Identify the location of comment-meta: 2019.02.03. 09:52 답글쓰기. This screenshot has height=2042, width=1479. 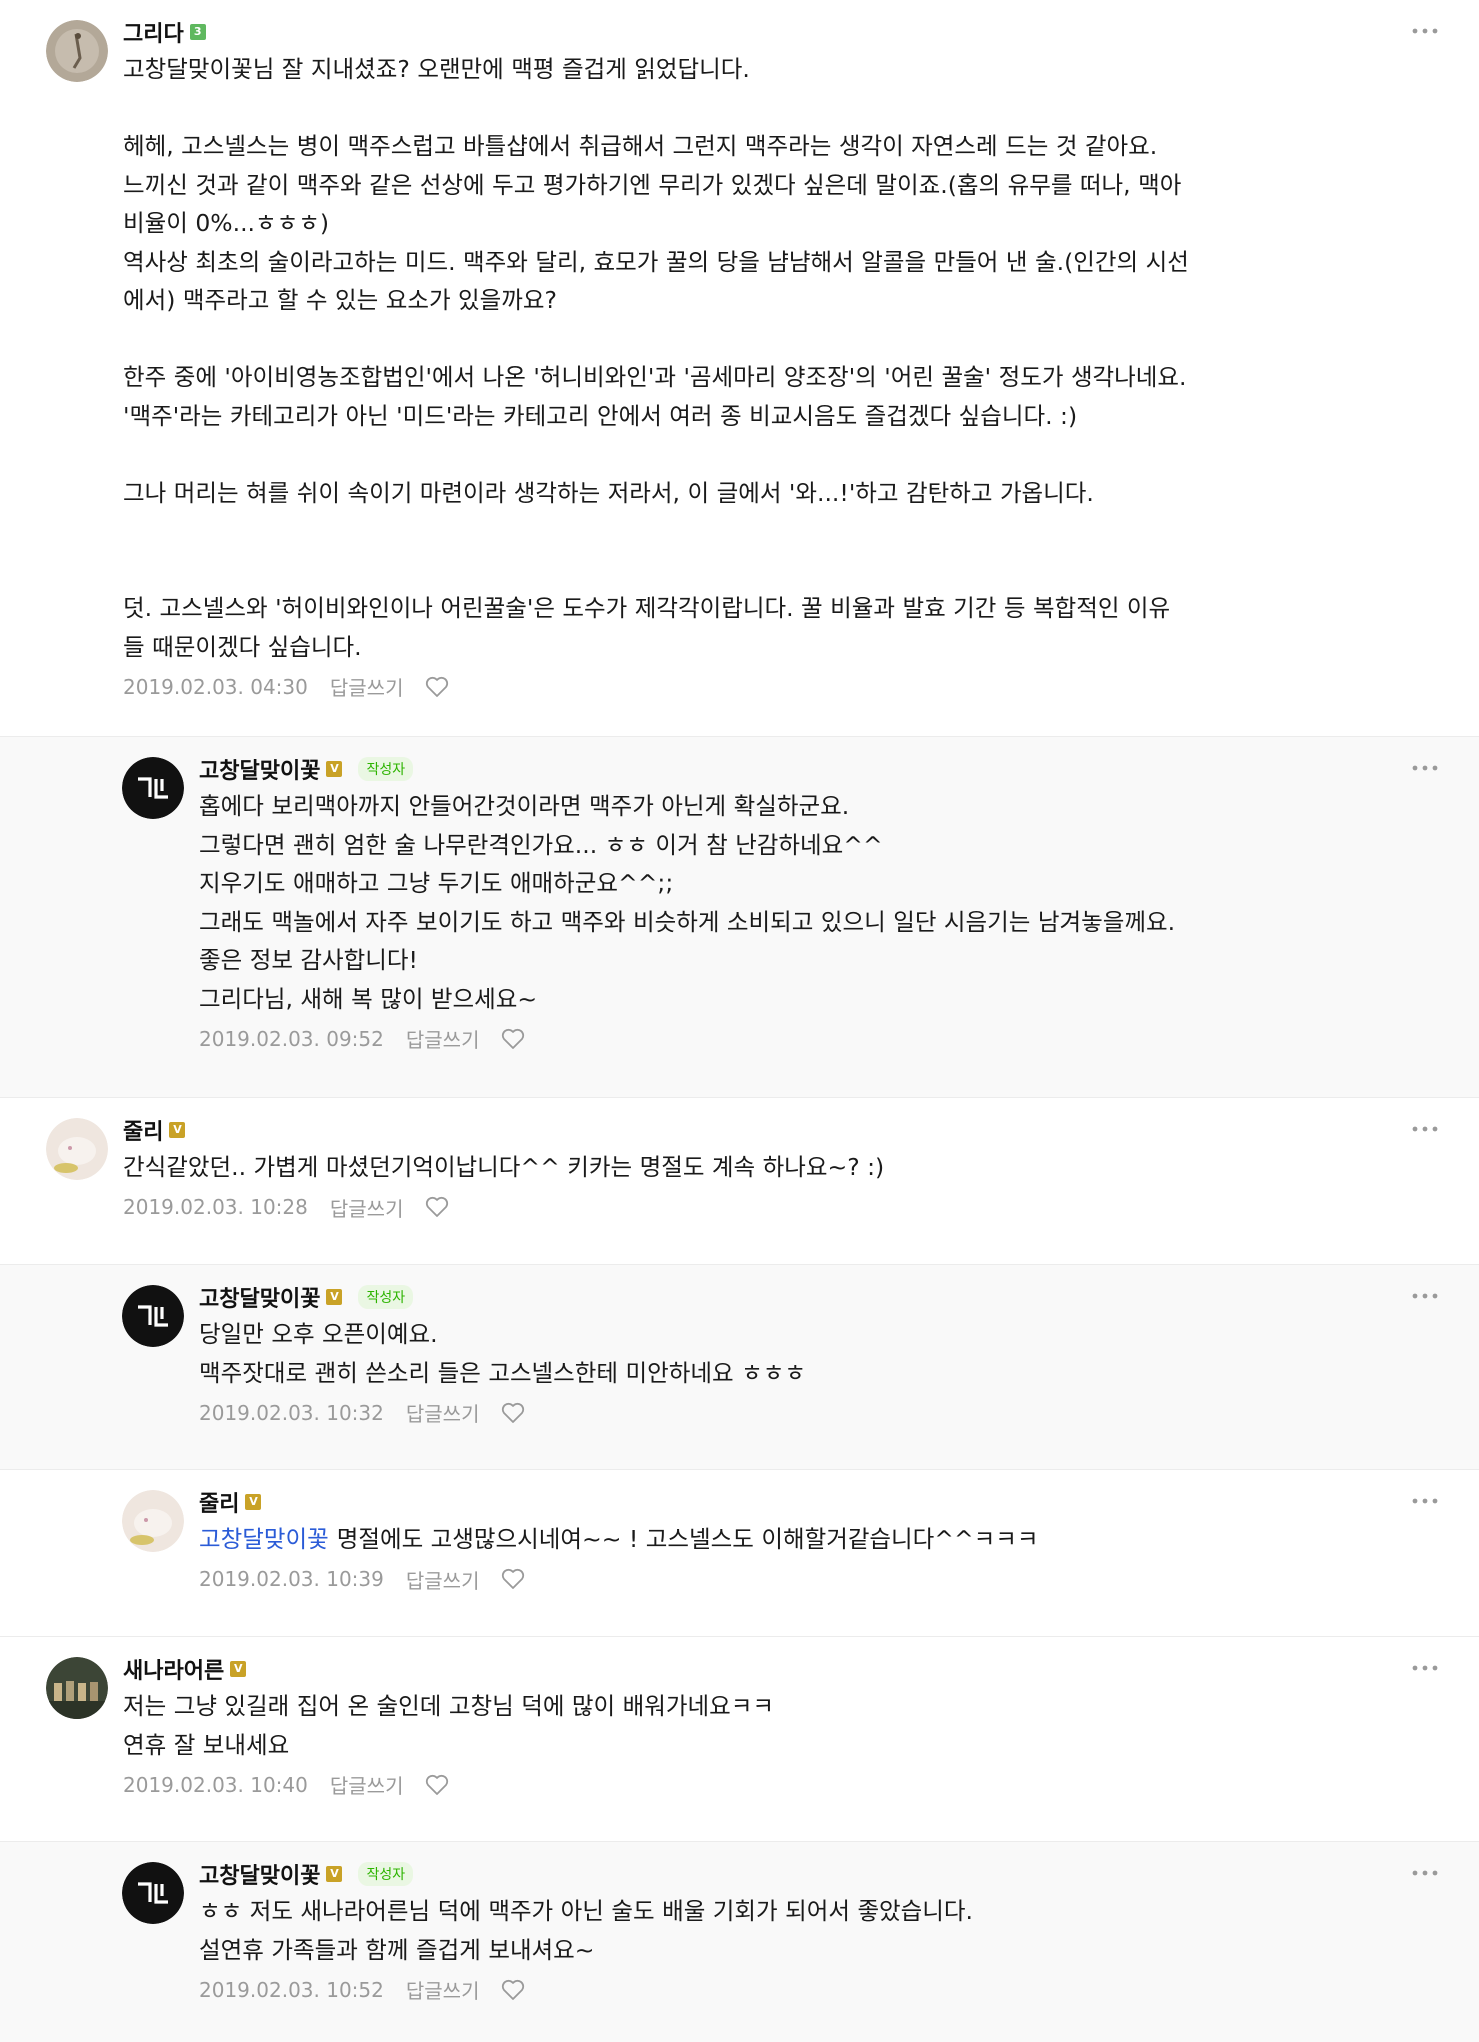
(804, 1038).